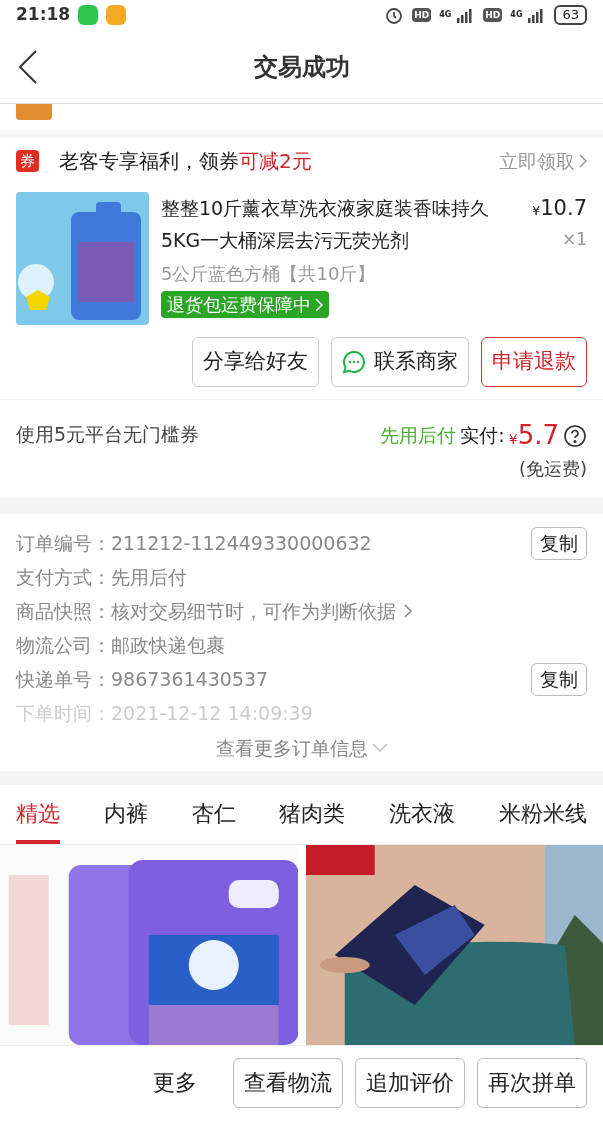 The height and width of the screenshot is (1130, 603). What do you see at coordinates (575, 435) in the screenshot?
I see `help-icon` at bounding box center [575, 435].